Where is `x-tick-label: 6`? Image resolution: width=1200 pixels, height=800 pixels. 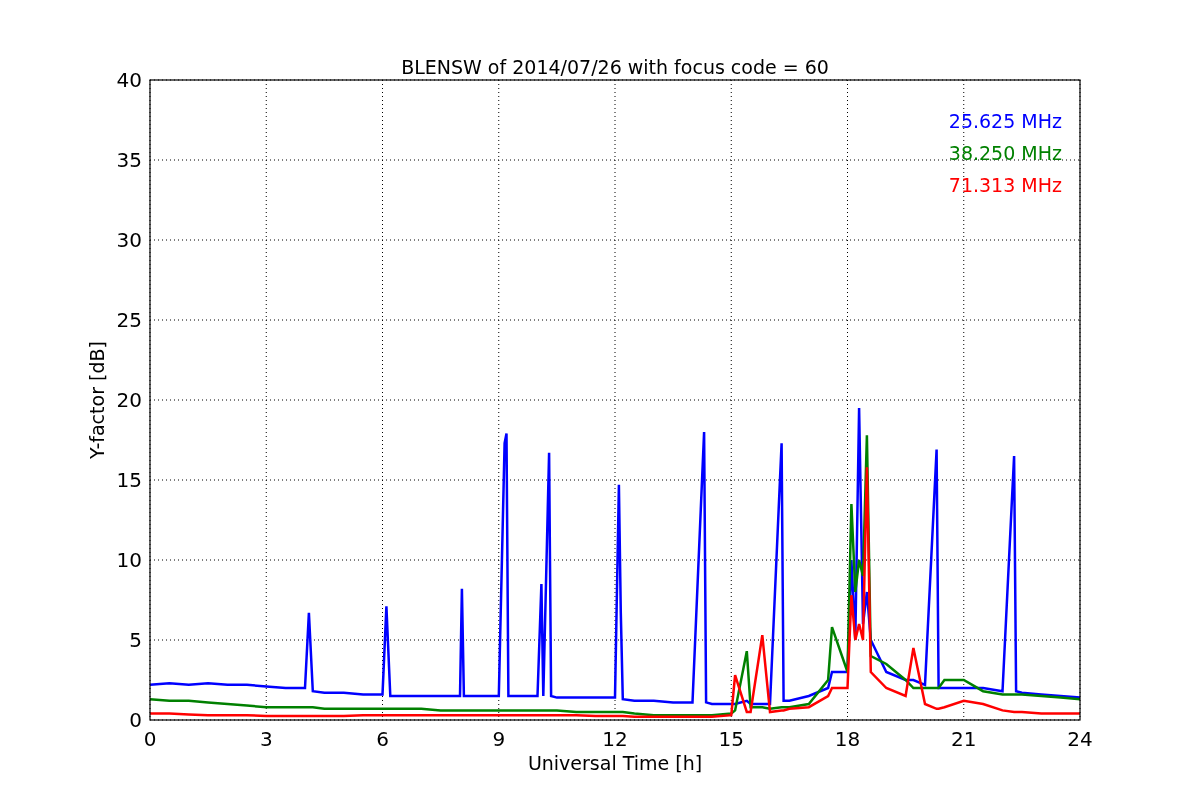 x-tick-label: 6 is located at coordinates (382, 739).